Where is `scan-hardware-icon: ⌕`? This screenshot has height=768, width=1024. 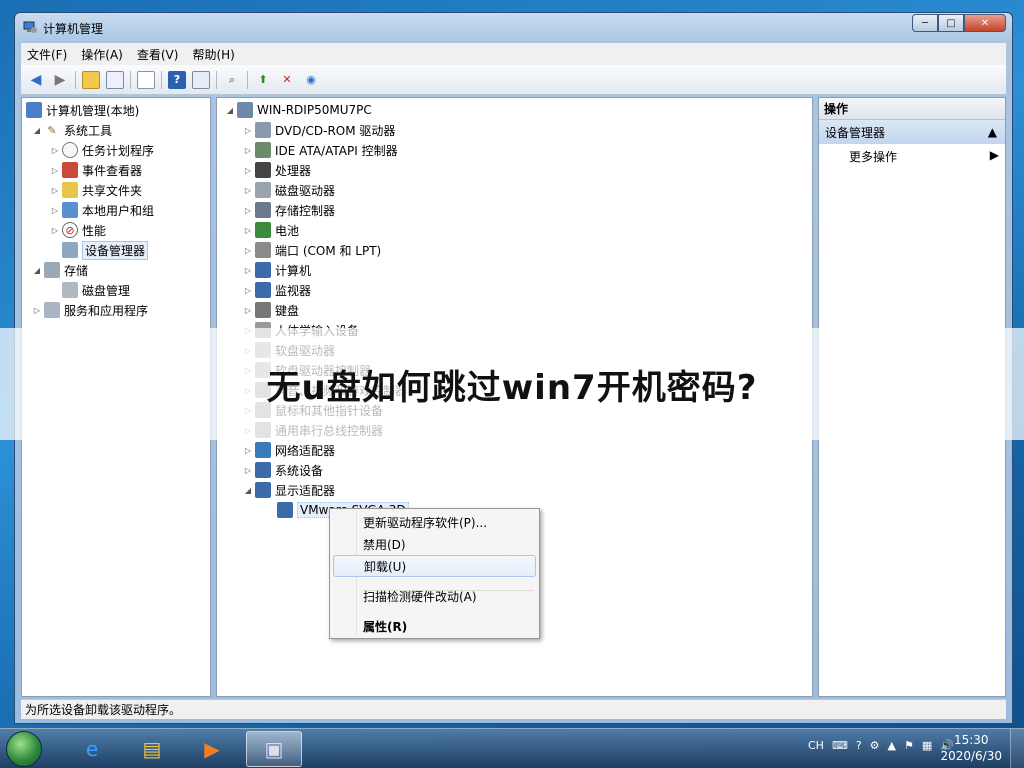
scan-hardware-icon: ⌕ is located at coordinates (232, 80).